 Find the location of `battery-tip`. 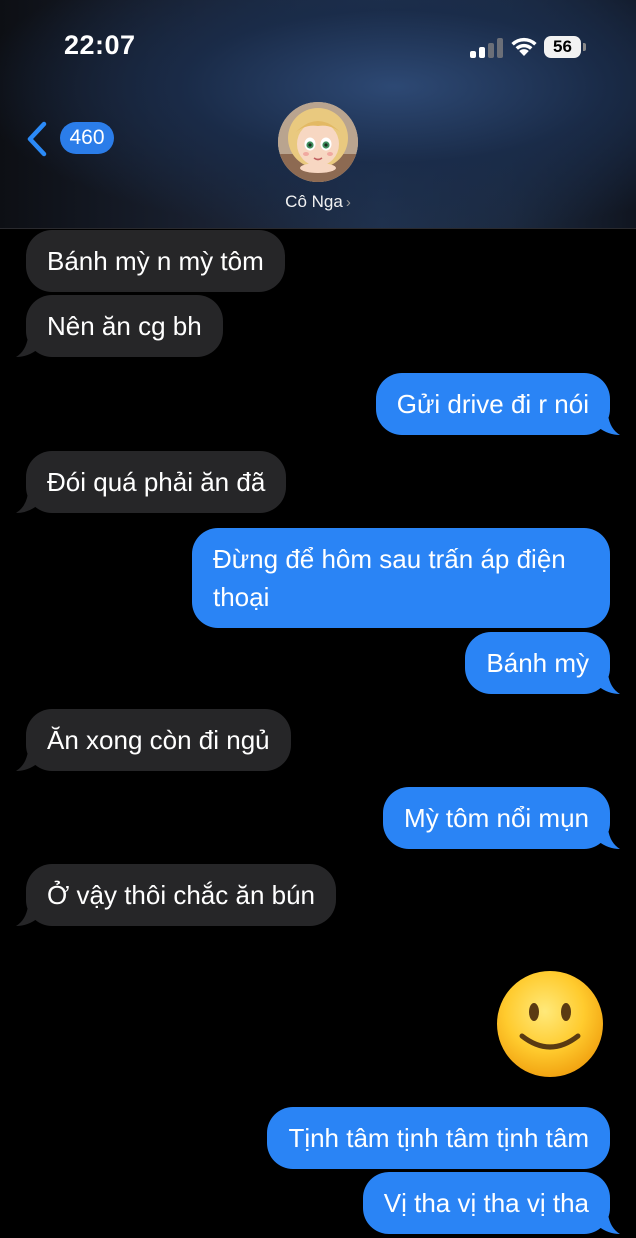

battery-tip is located at coordinates (584, 47).